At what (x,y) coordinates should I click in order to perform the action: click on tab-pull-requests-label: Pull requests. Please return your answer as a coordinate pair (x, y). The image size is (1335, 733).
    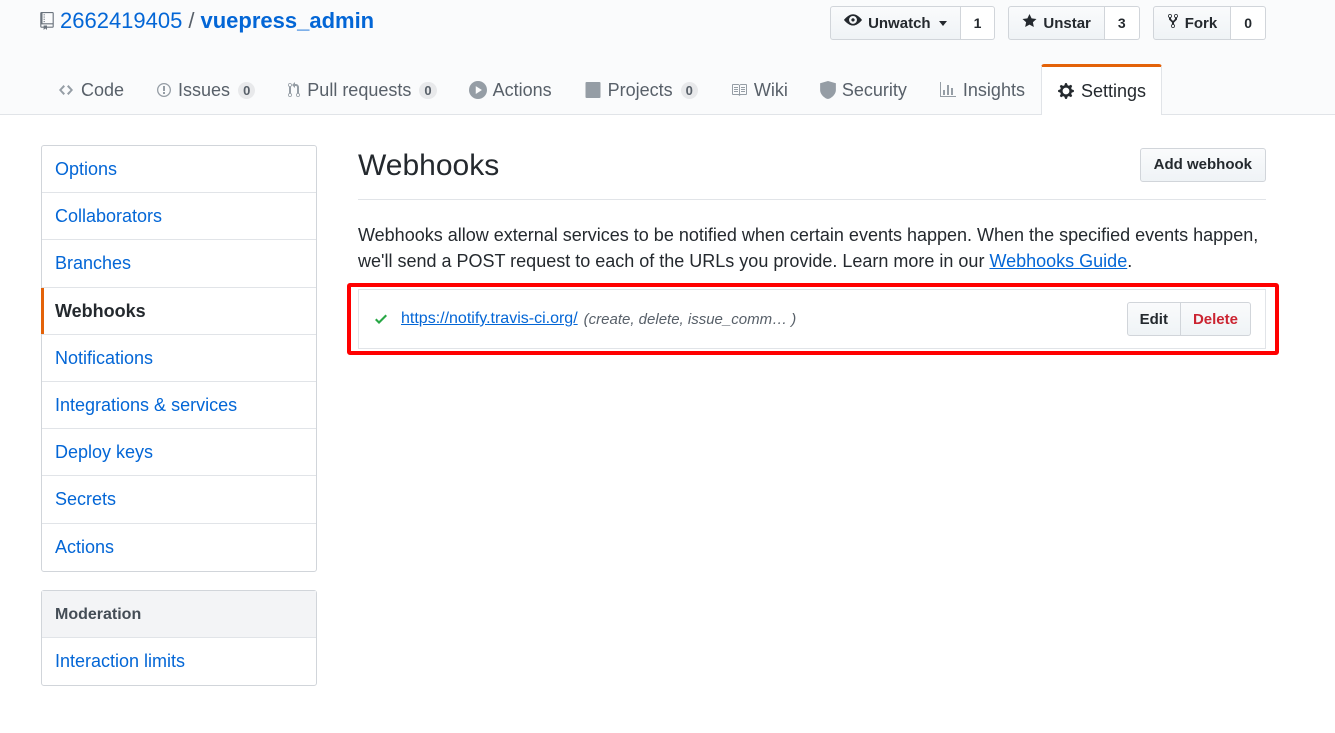
    Looking at the image, I should click on (359, 89).